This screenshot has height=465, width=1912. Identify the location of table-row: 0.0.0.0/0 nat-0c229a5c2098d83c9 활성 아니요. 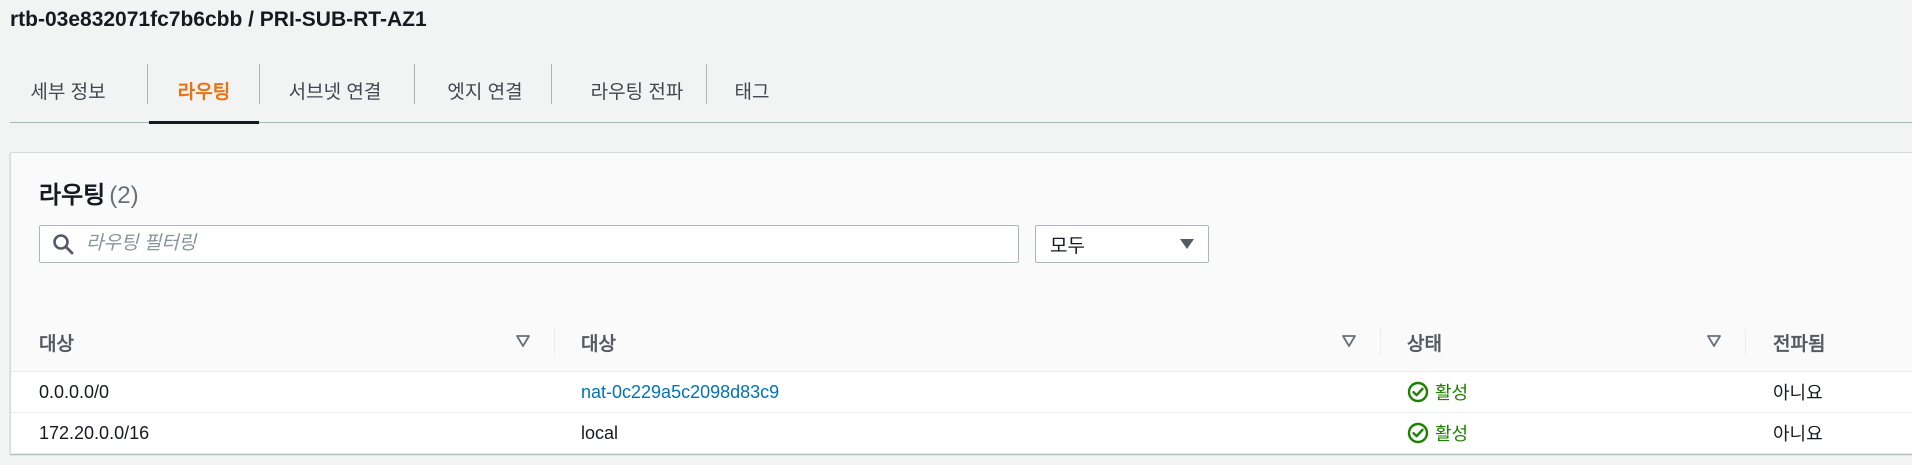
(961, 392).